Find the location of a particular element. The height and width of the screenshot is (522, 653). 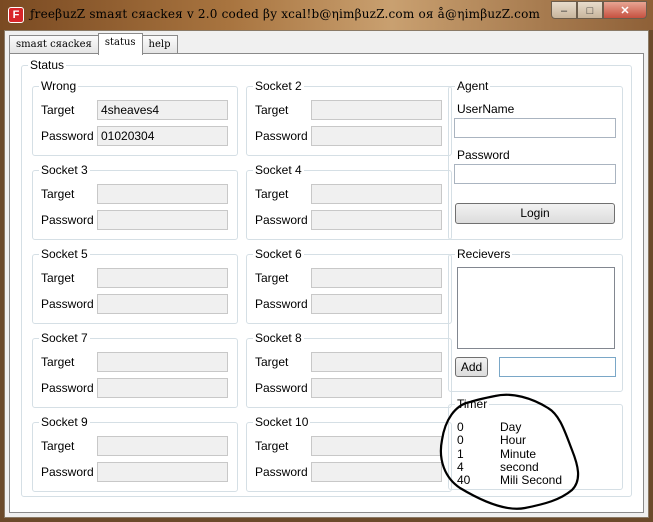

socket-group-6: Socket 6 Target Password is located at coordinates (349, 285).